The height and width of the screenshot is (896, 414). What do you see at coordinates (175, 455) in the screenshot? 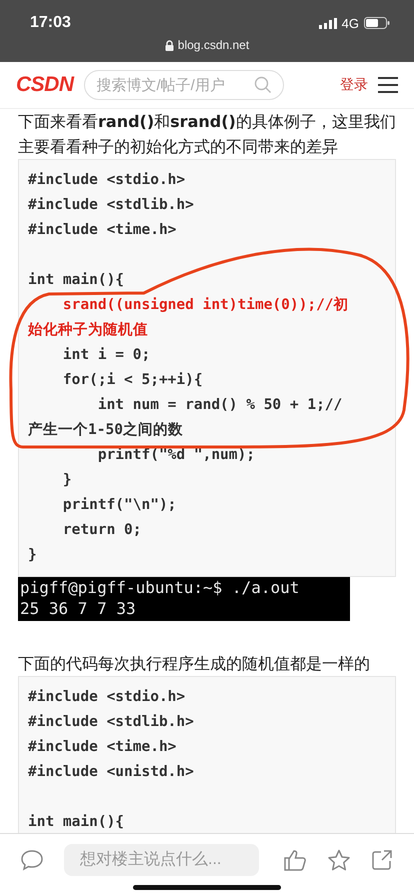
I see `code-line: printf("%d ",num);` at bounding box center [175, 455].